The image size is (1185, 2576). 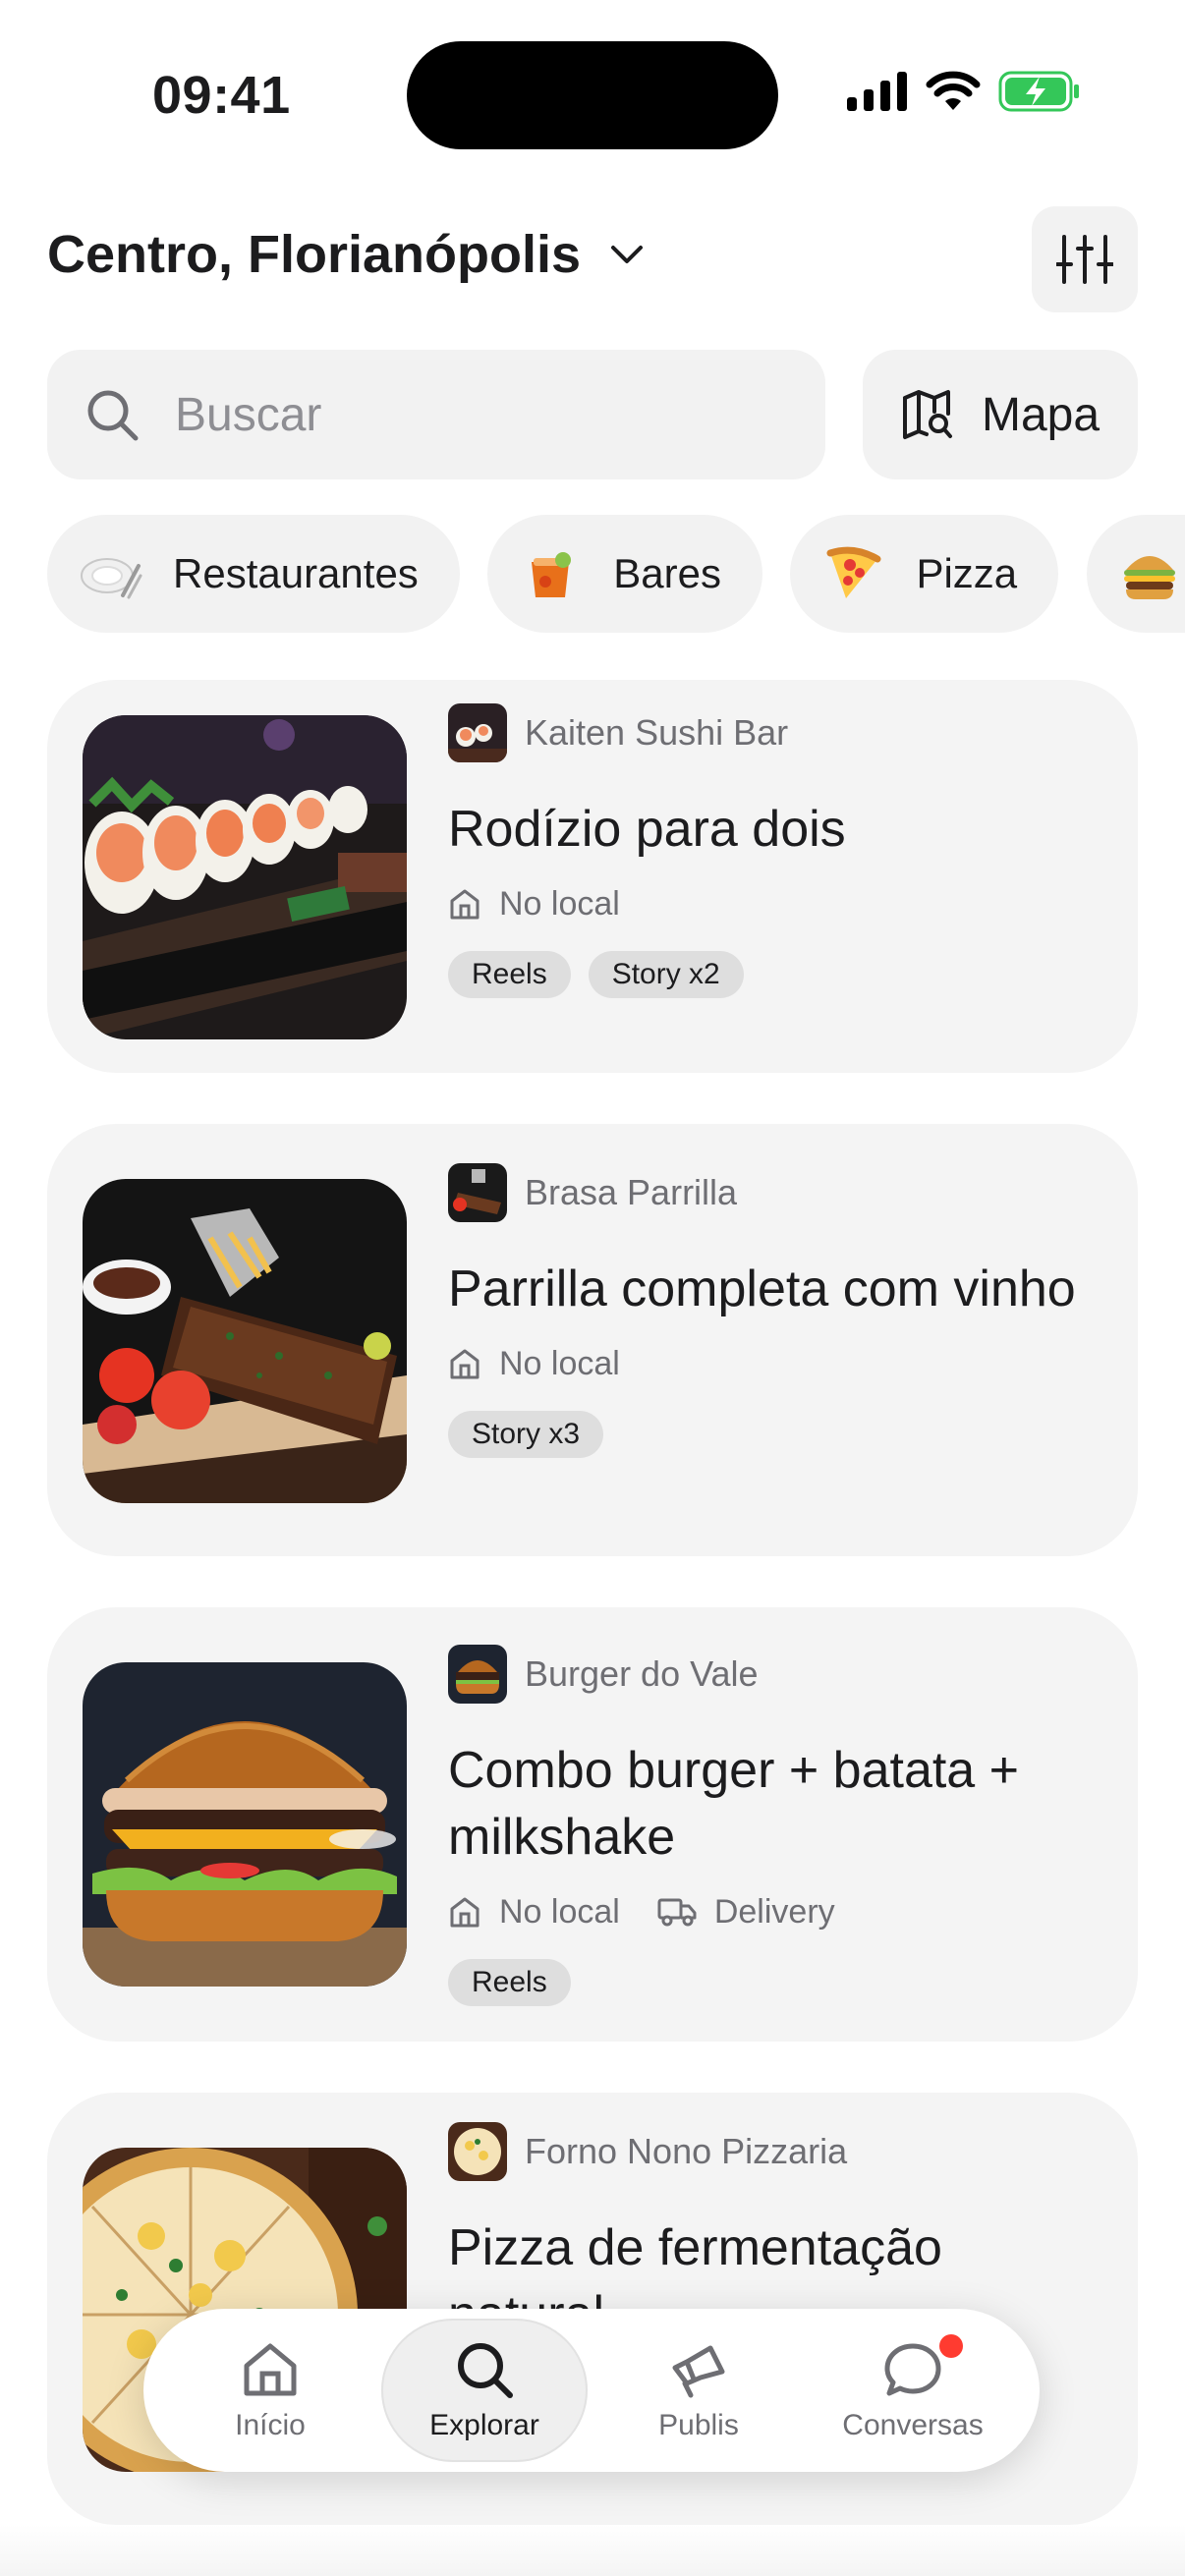 I want to click on chip-label: Bares, so click(x=667, y=573).